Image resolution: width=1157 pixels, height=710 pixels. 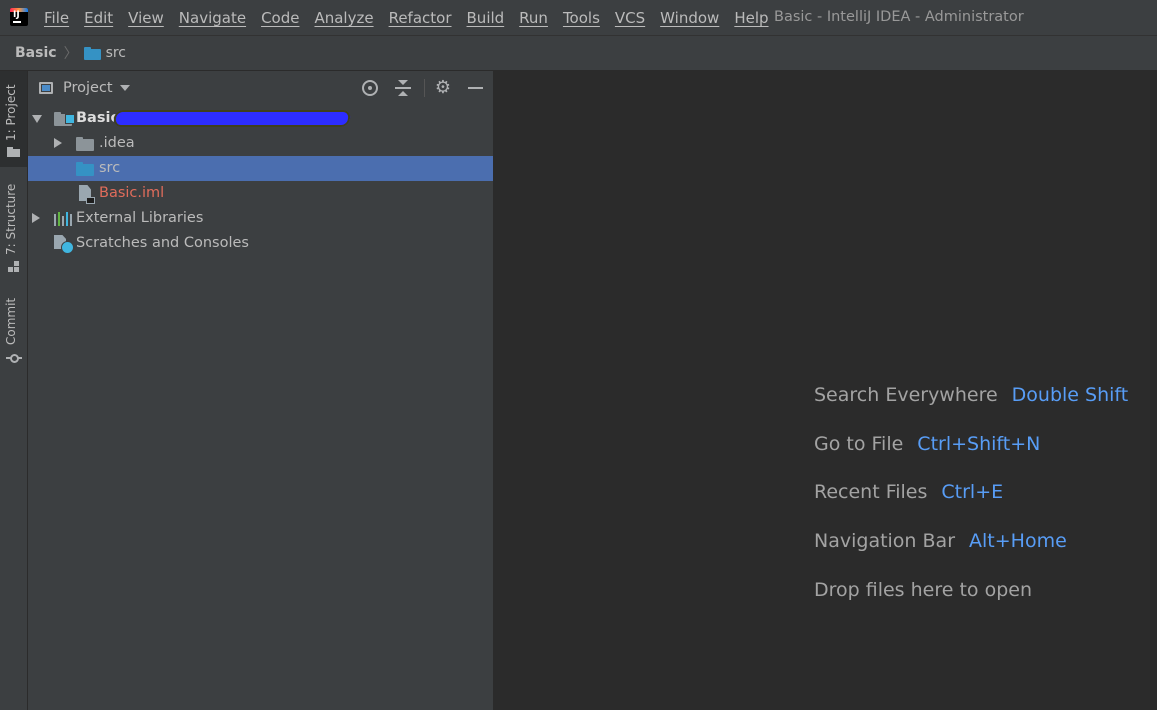 I want to click on hint-search-everywhere: Search Everywhere Double Shift, so click(x=971, y=395).